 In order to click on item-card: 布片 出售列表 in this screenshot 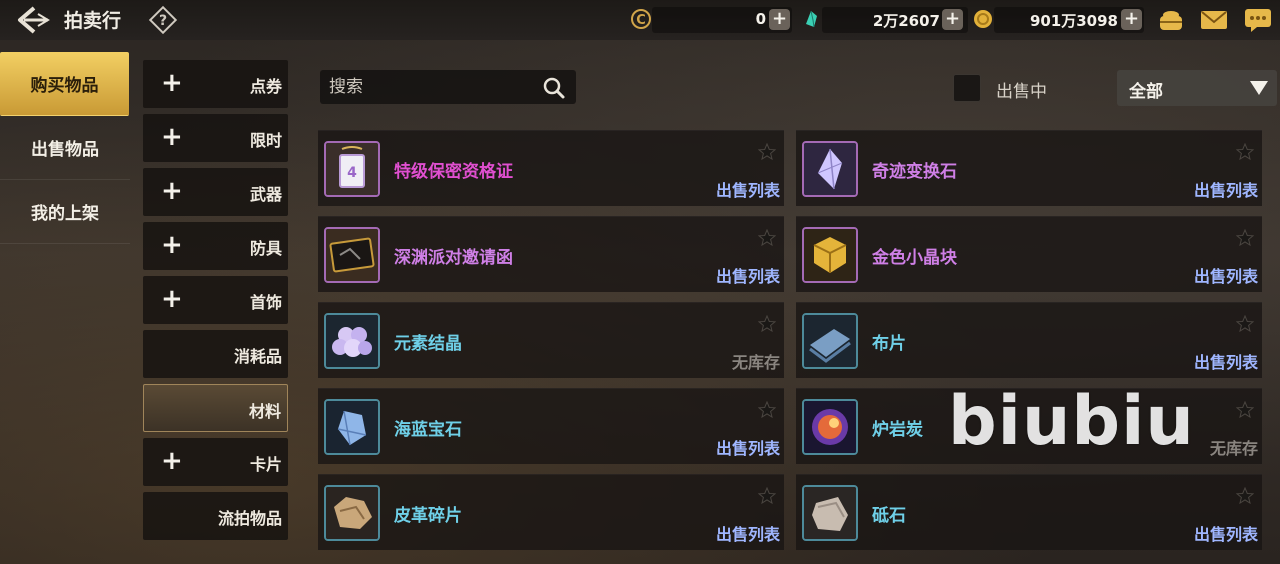, I will do `click(1029, 340)`.